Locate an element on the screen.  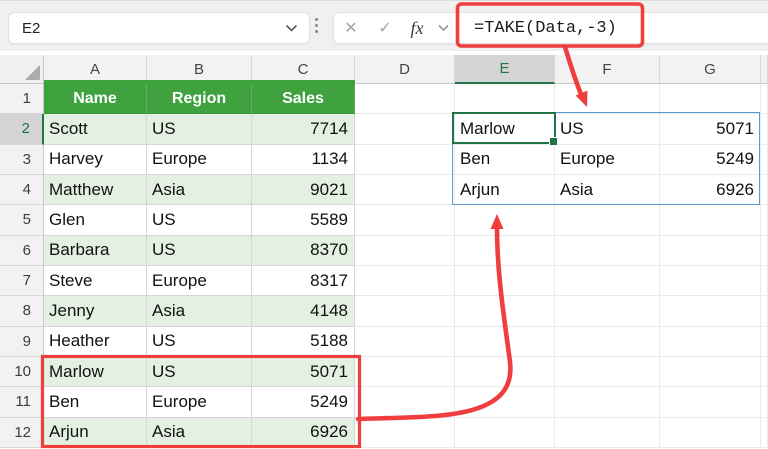
cell-E3: Ben is located at coordinates (505, 159).